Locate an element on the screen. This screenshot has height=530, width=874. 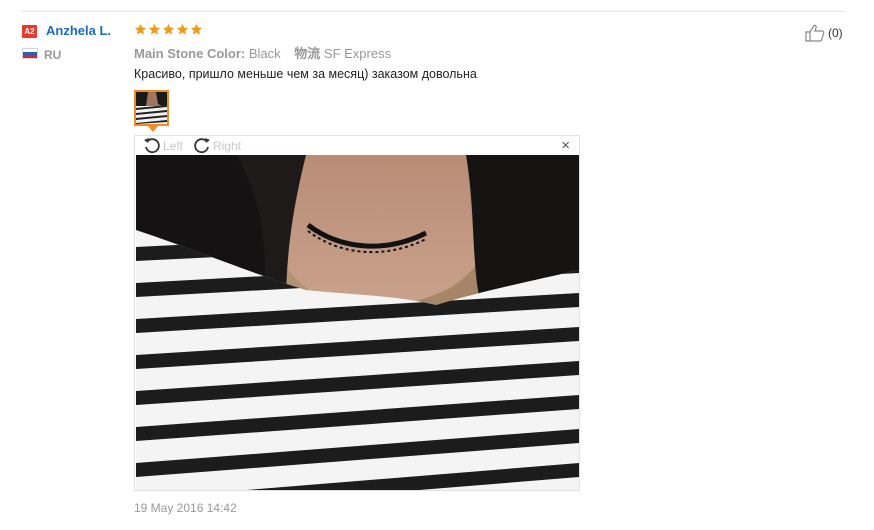
helpful-button: (0) is located at coordinates (824, 33).